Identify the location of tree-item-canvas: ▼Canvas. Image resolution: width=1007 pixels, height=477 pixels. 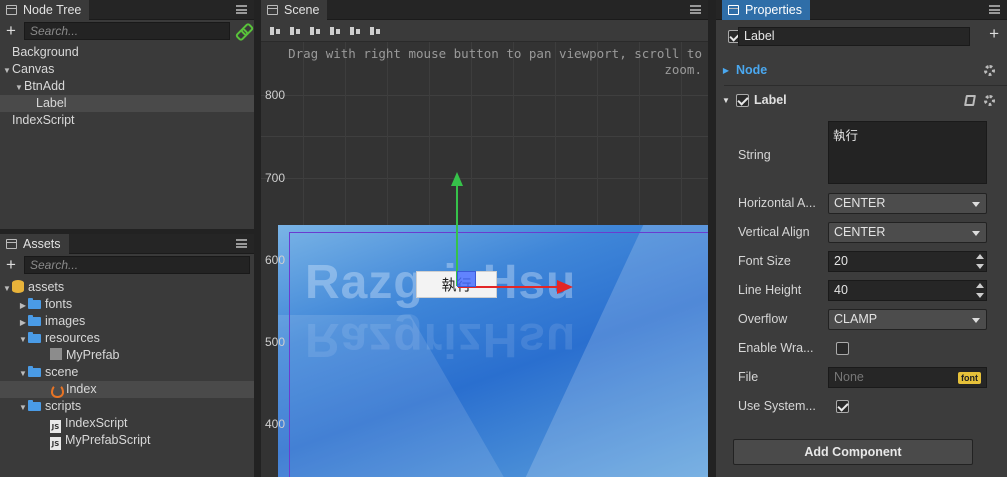
(127, 69).